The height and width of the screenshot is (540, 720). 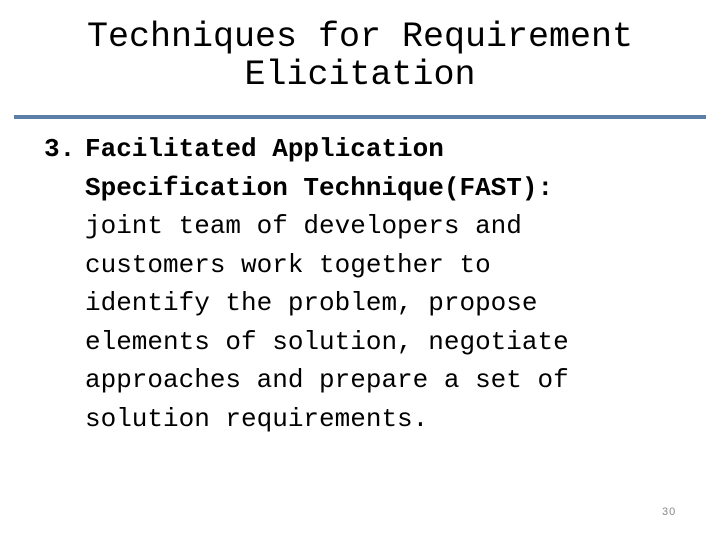 I want to click on slide-title: Techniques for Requirement Elicitation, so click(x=360, y=56).